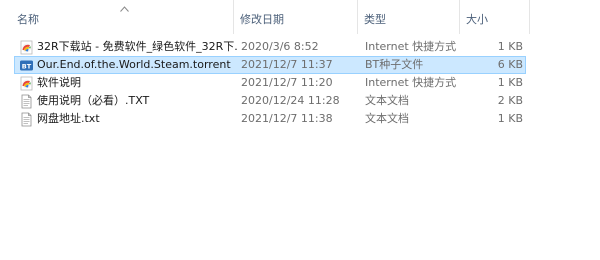 This screenshot has height=260, width=600. What do you see at coordinates (297, 17) in the screenshot?
I see `column-header-date: 修改日期` at bounding box center [297, 17].